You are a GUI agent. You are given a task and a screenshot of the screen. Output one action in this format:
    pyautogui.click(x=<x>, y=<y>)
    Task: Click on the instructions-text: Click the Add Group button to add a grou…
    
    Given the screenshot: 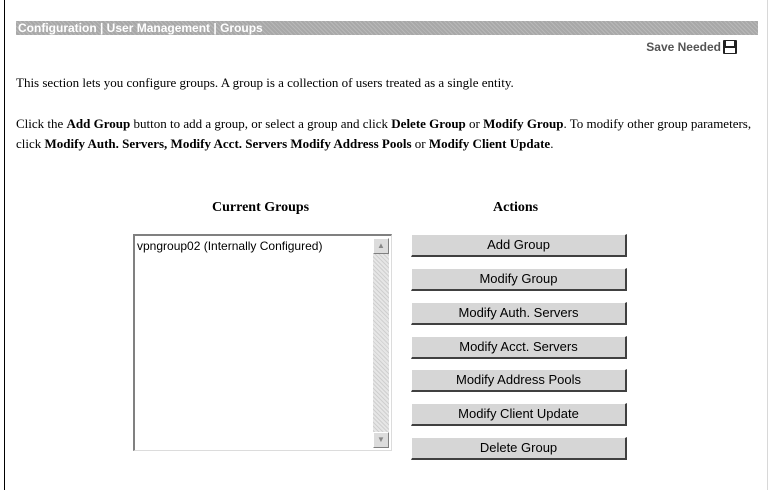 What is the action you would take?
    pyautogui.click(x=384, y=133)
    